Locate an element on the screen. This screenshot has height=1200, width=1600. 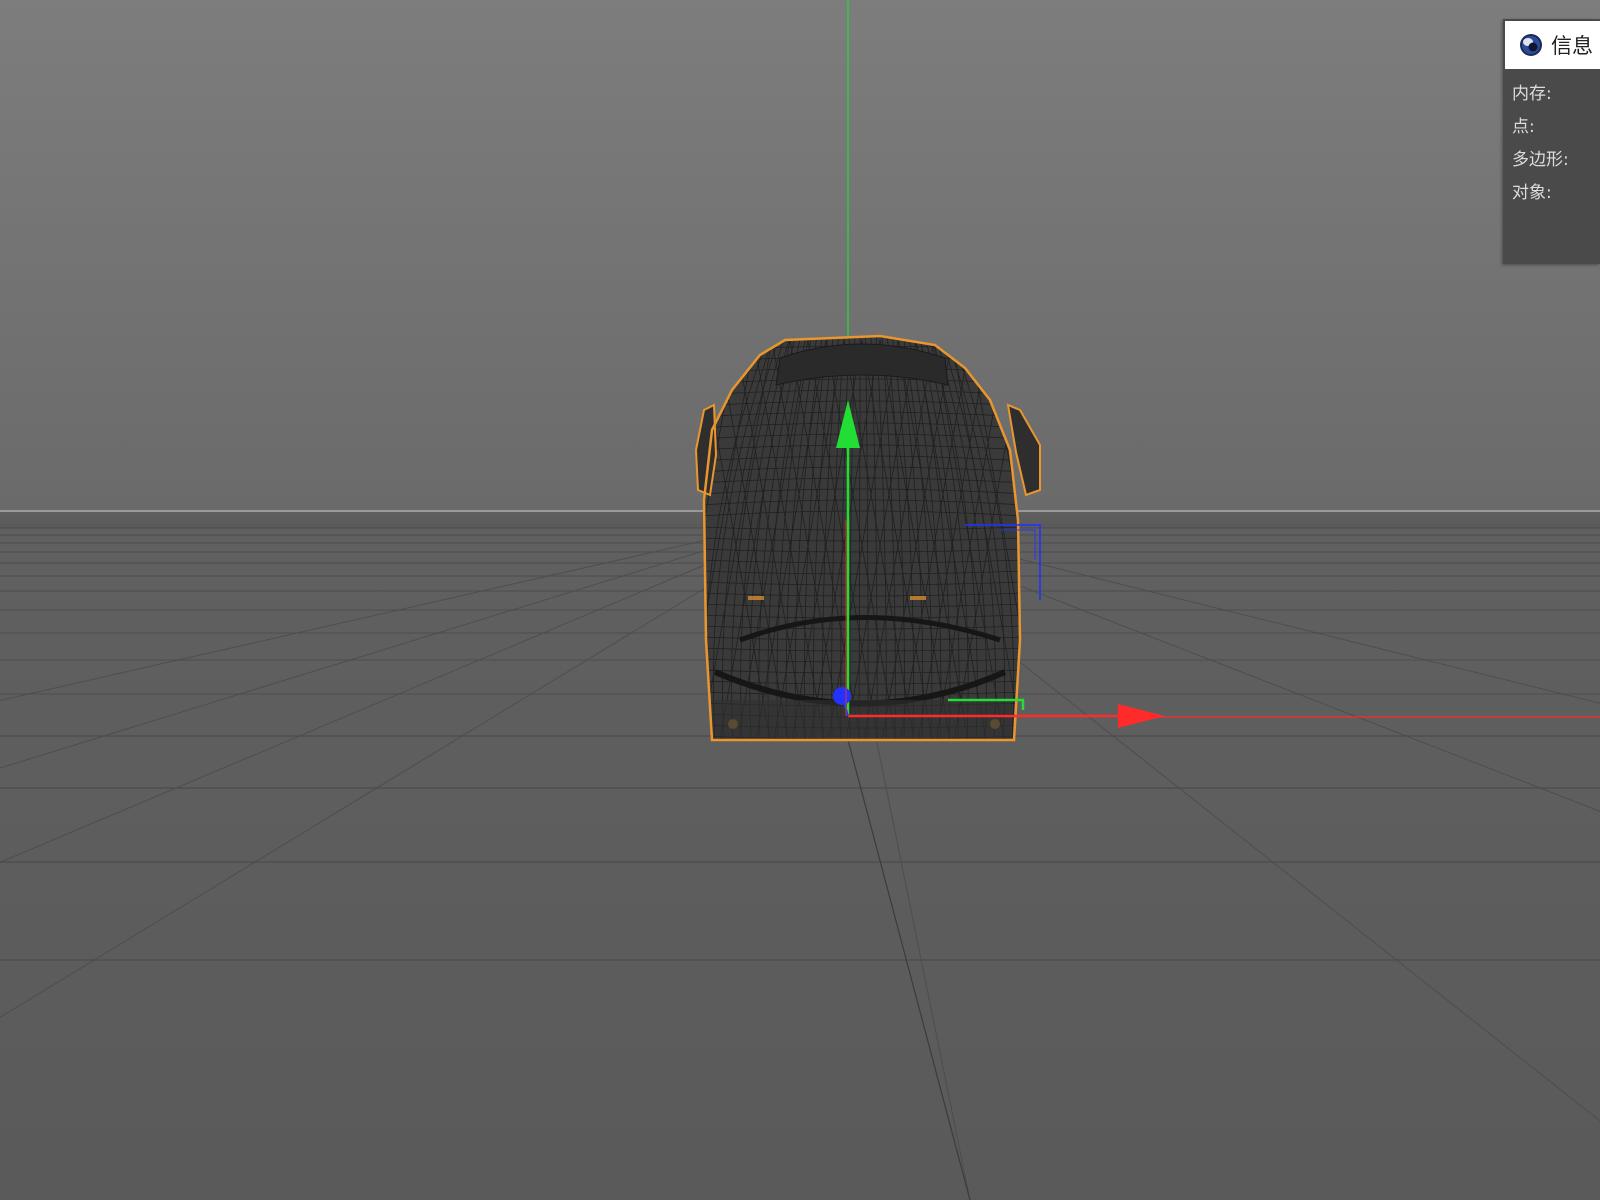
info-tab-title: 信息 is located at coordinates (1572, 46).